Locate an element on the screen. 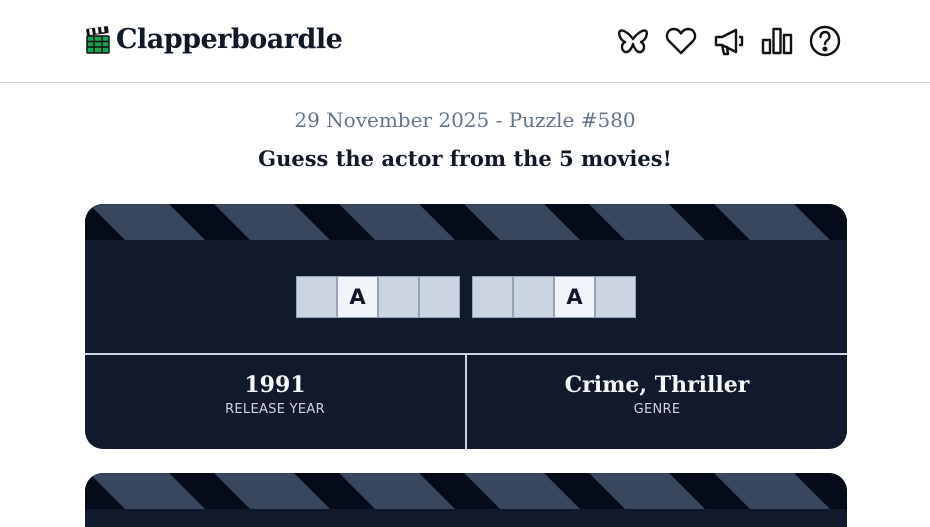 This screenshot has width=930, height=527. megaphone-icon is located at coordinates (729, 42).